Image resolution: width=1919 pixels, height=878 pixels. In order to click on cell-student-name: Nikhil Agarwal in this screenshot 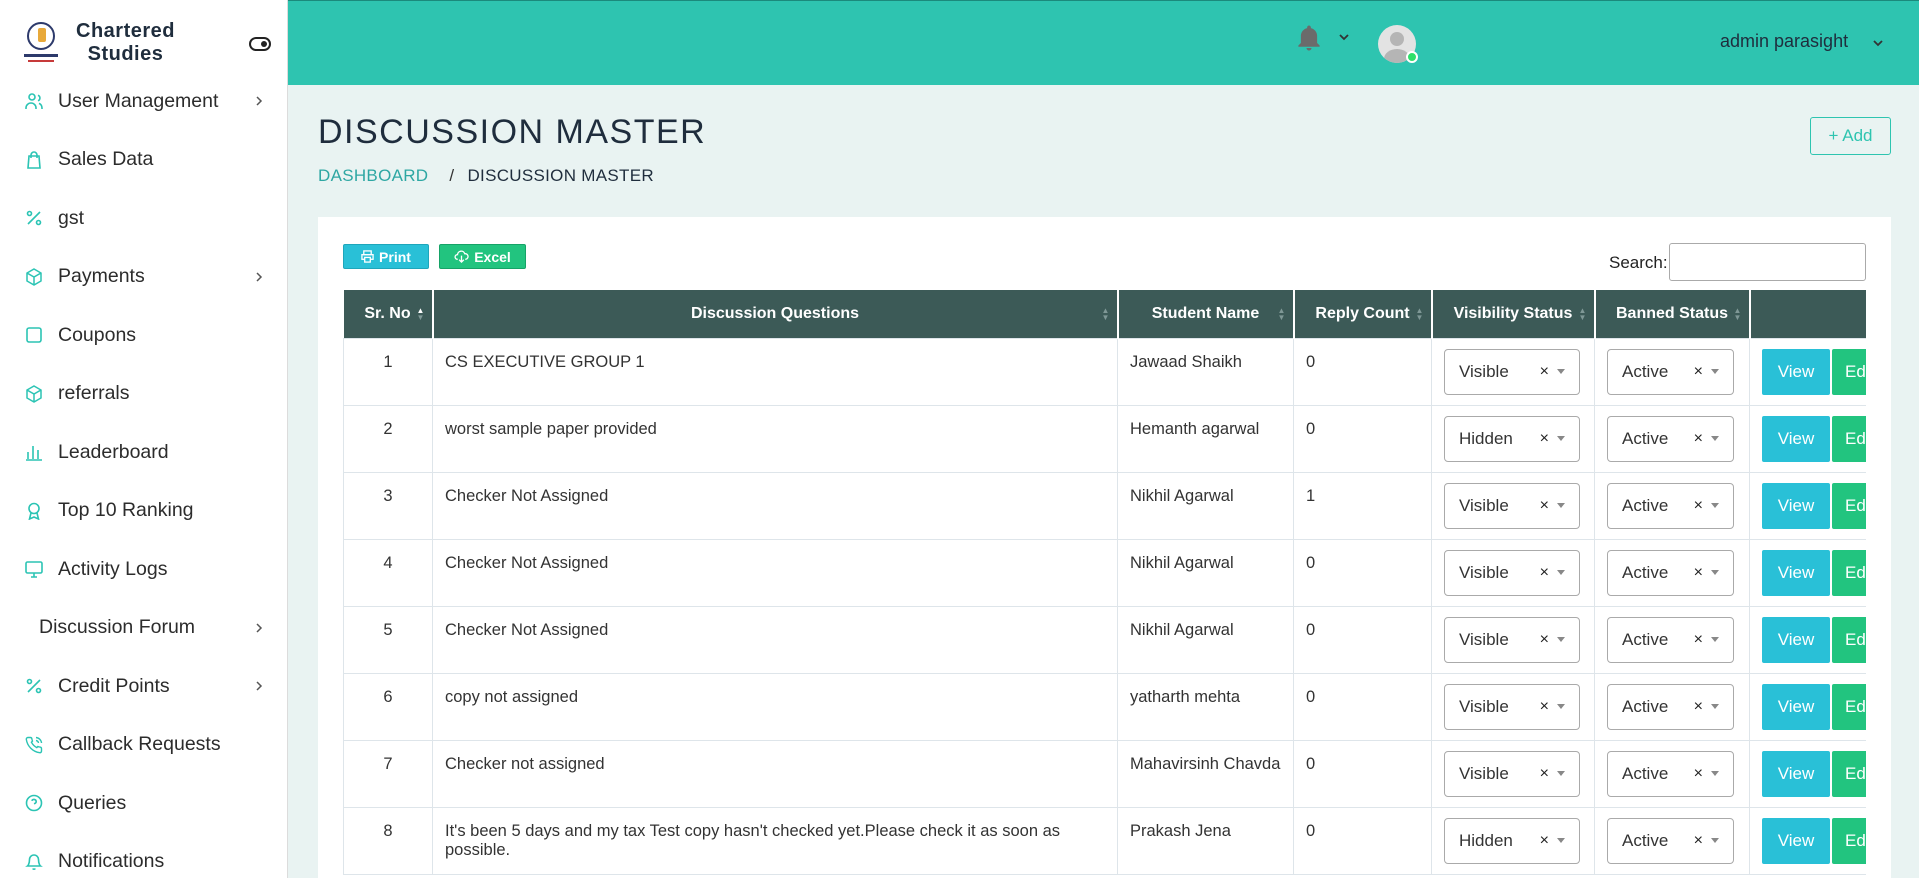, I will do `click(1205, 505)`.